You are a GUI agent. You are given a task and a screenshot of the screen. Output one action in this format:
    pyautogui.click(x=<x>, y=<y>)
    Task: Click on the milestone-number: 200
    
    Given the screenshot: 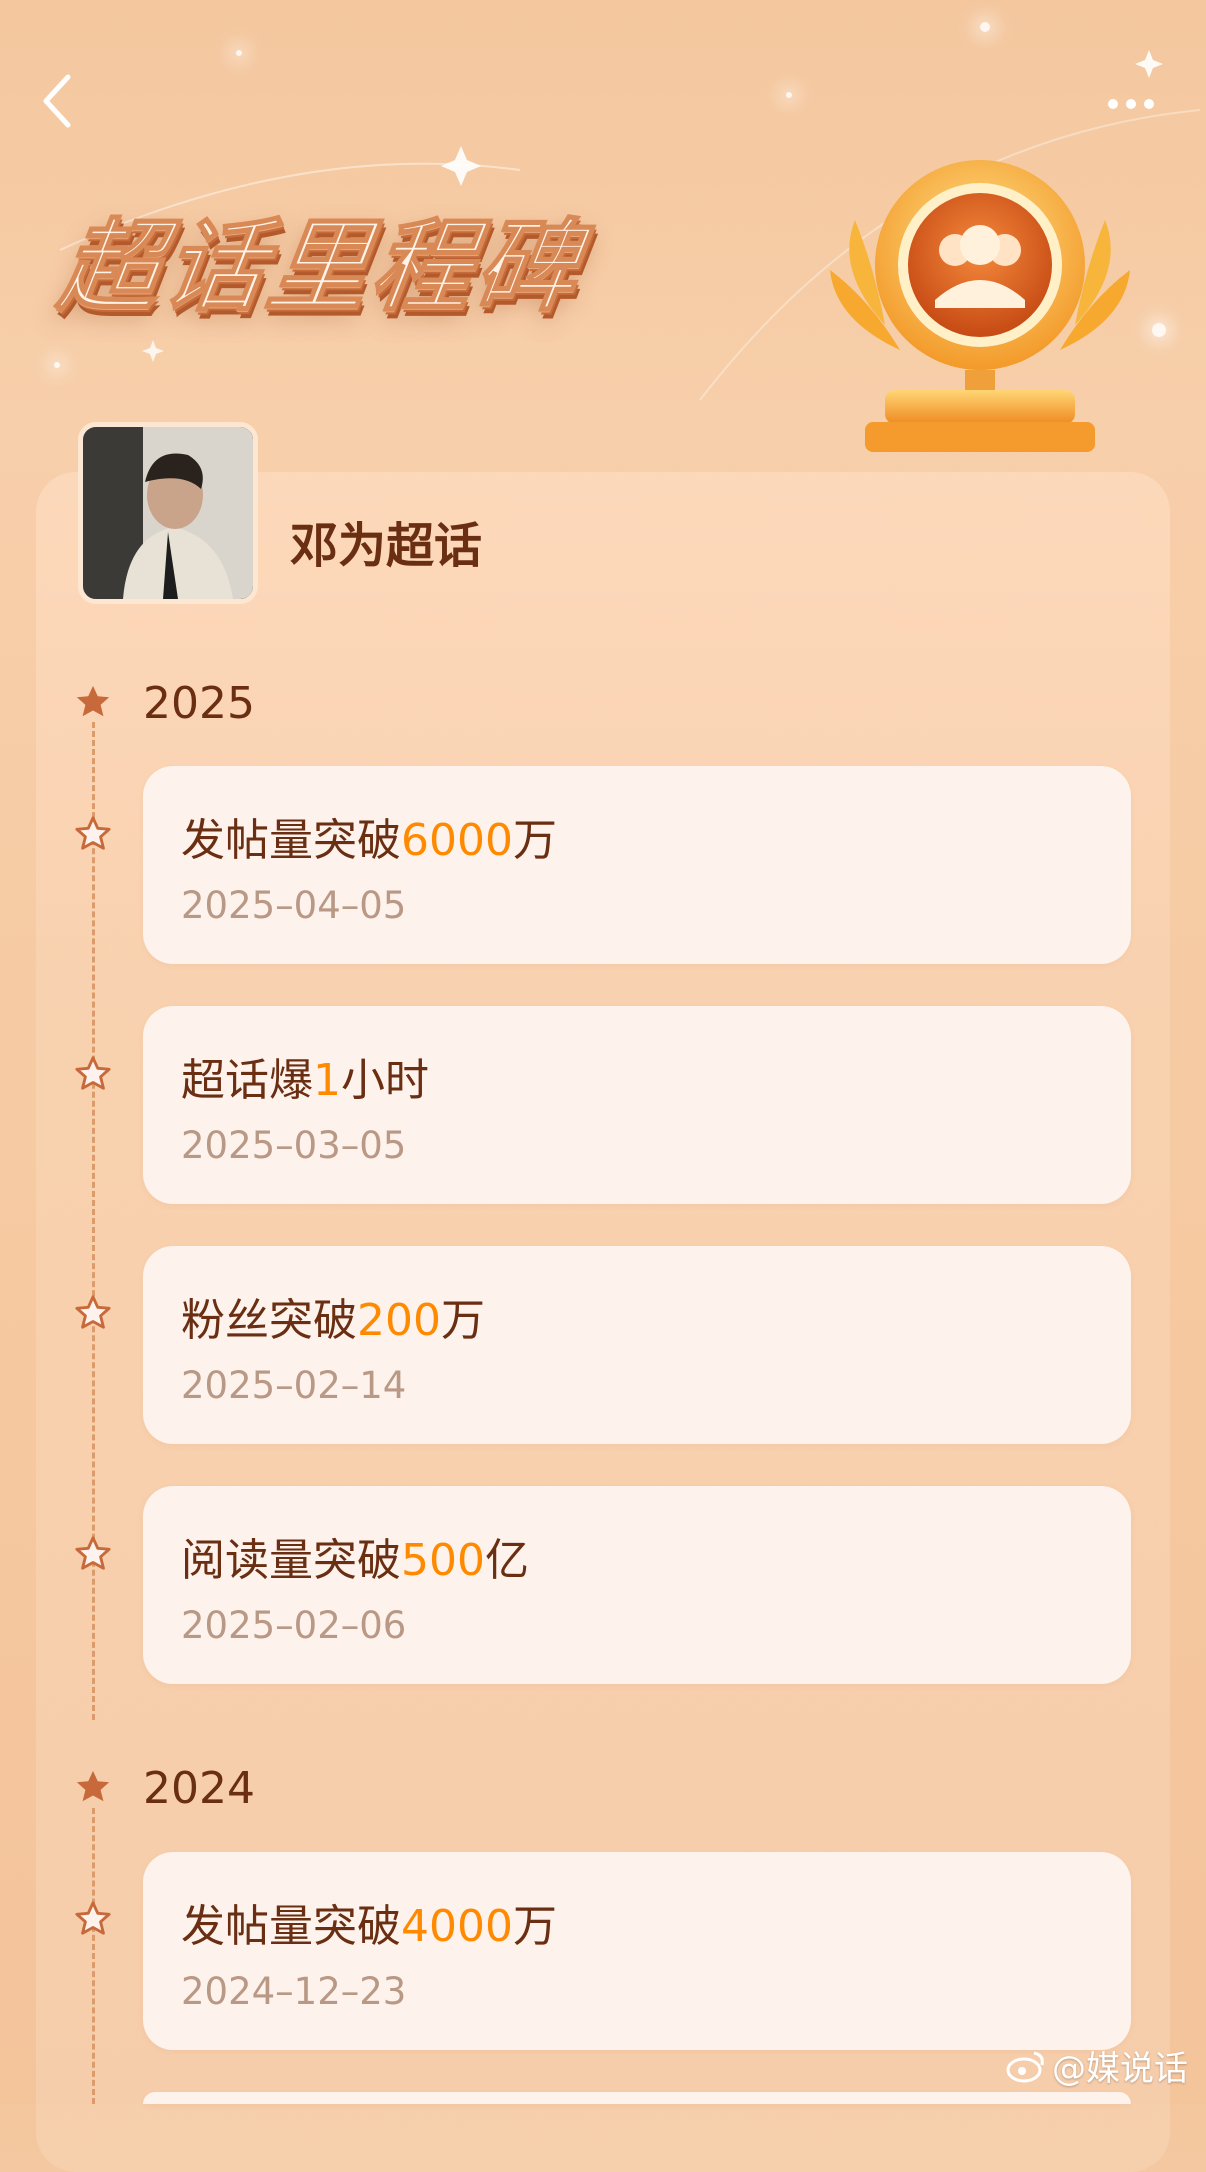 What is the action you would take?
    pyautogui.click(x=399, y=1320)
    